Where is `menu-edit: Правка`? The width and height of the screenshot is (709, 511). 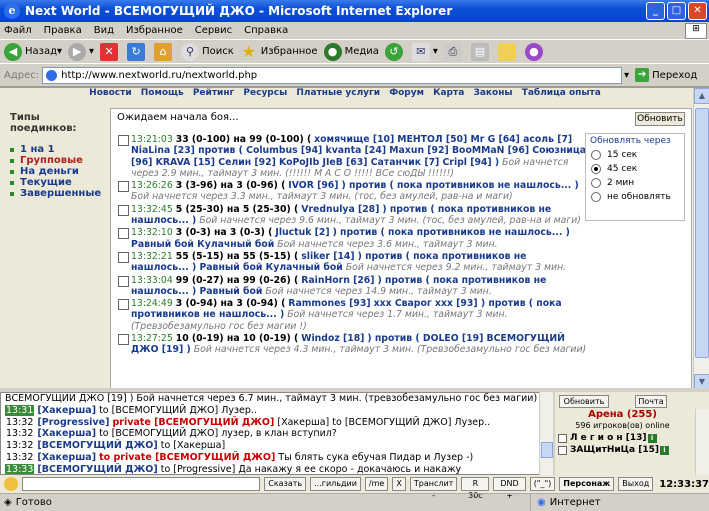
menu-edit: Правка is located at coordinates (63, 30).